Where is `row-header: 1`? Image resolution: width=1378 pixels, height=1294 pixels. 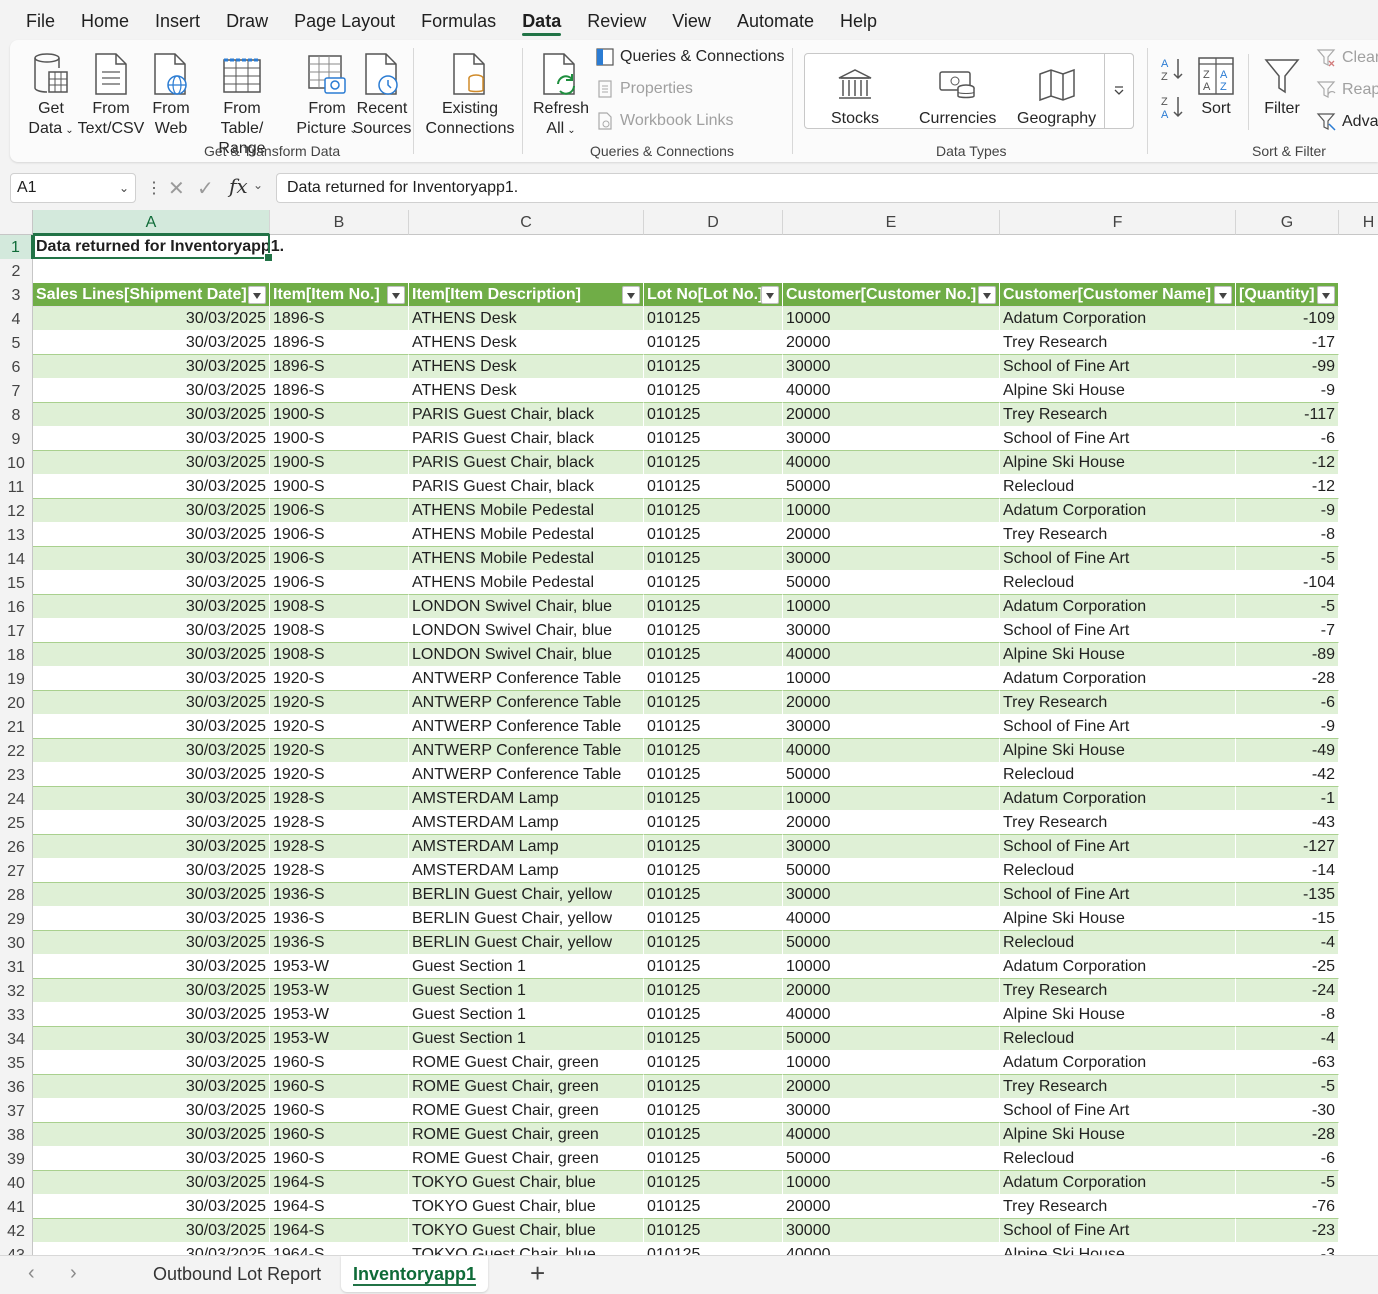
row-header: 1 is located at coordinates (16, 247).